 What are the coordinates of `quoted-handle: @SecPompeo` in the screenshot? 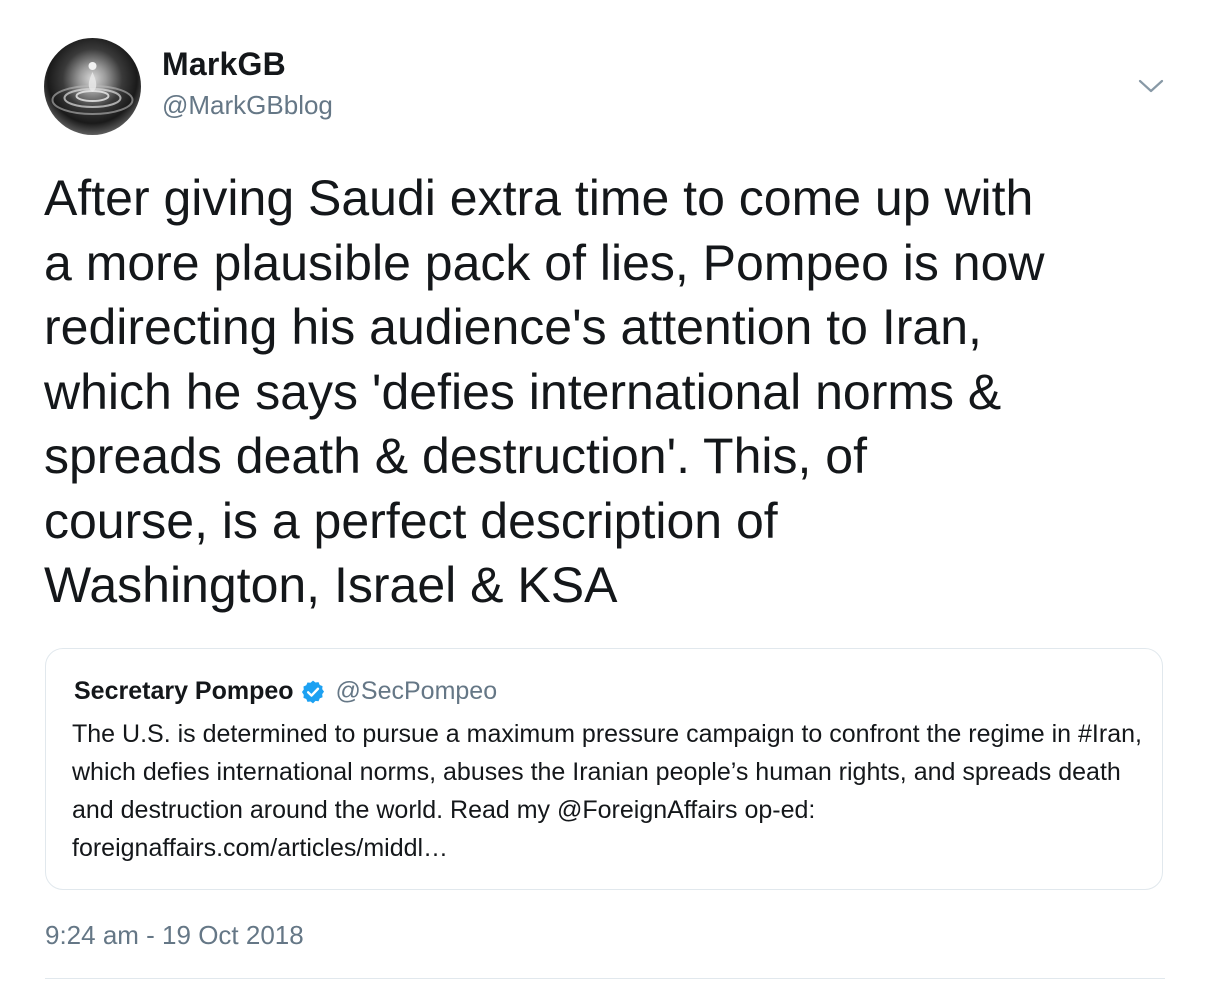 It's located at (416, 691).